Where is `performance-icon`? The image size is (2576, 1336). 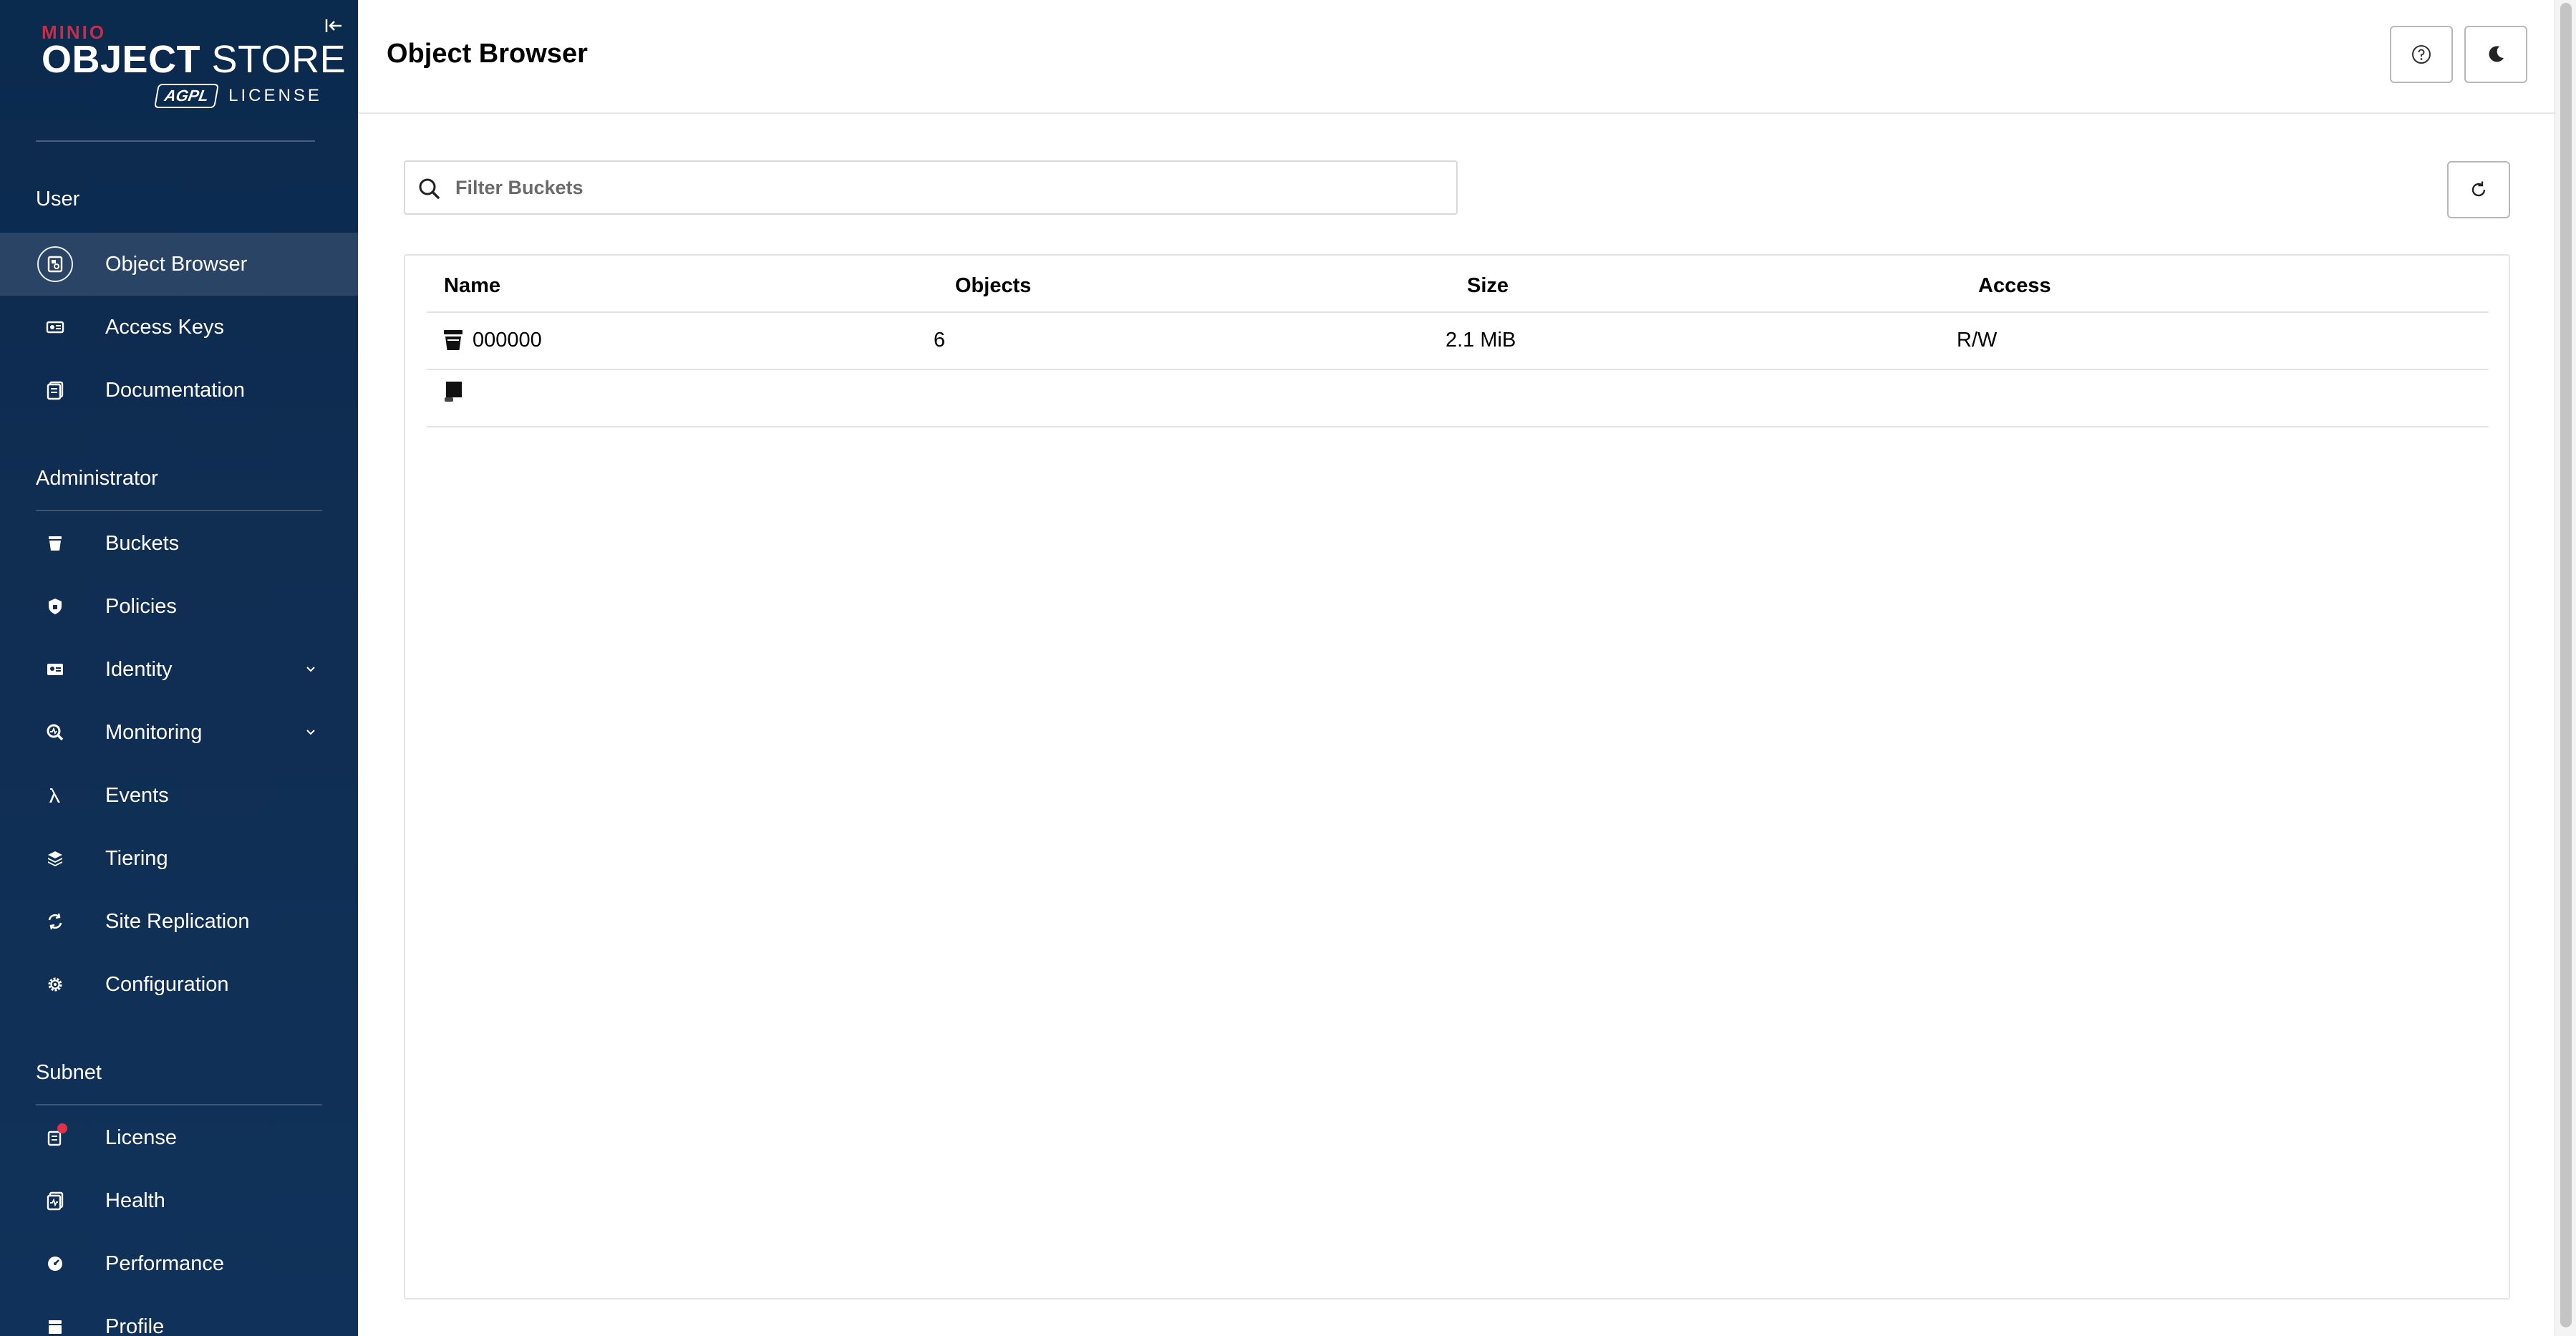
performance-icon is located at coordinates (55, 1264).